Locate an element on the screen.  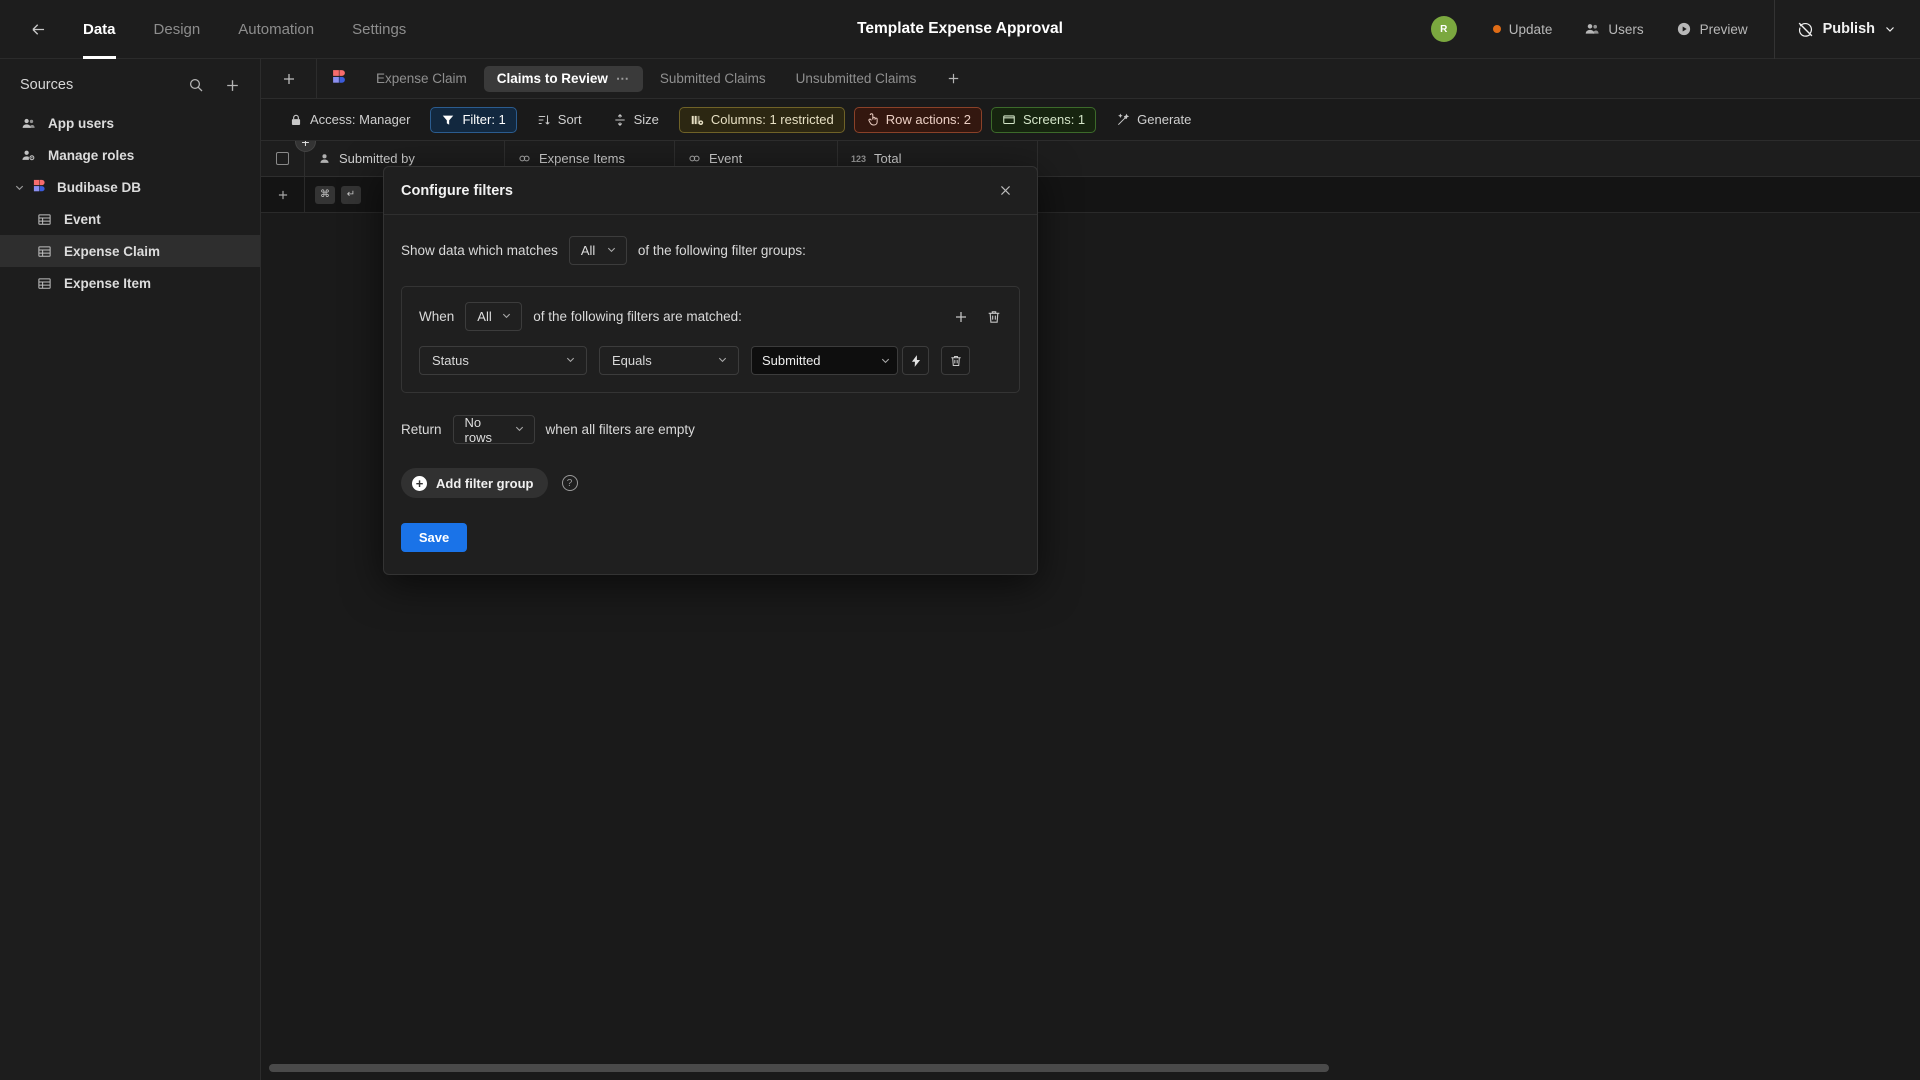
globe-slash-icon is located at coordinates (1805, 29).